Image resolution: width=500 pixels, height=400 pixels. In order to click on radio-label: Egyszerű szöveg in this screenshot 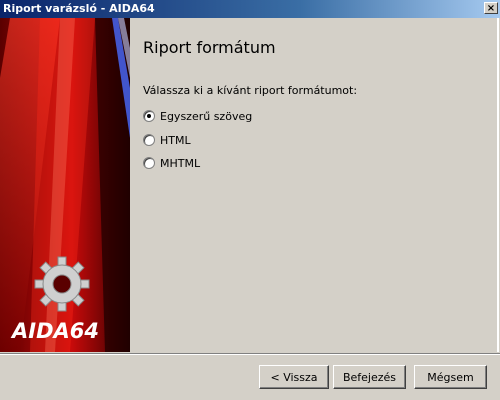, I will do `click(206, 116)`.